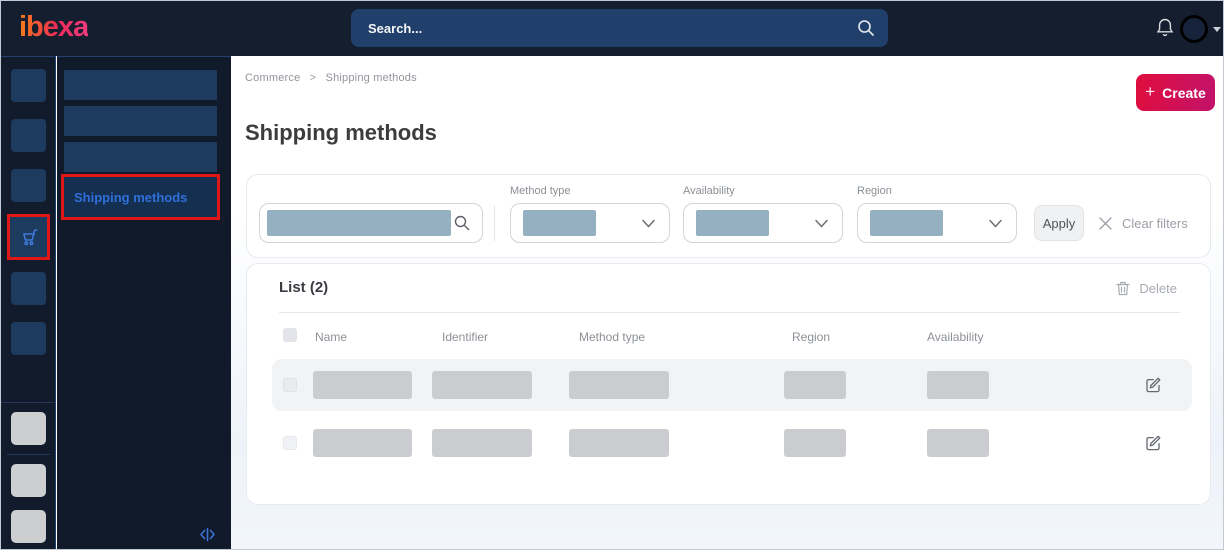 This screenshot has width=1224, height=550. Describe the element at coordinates (465, 337) in the screenshot. I see `column-header-identifier: Identifier` at that location.